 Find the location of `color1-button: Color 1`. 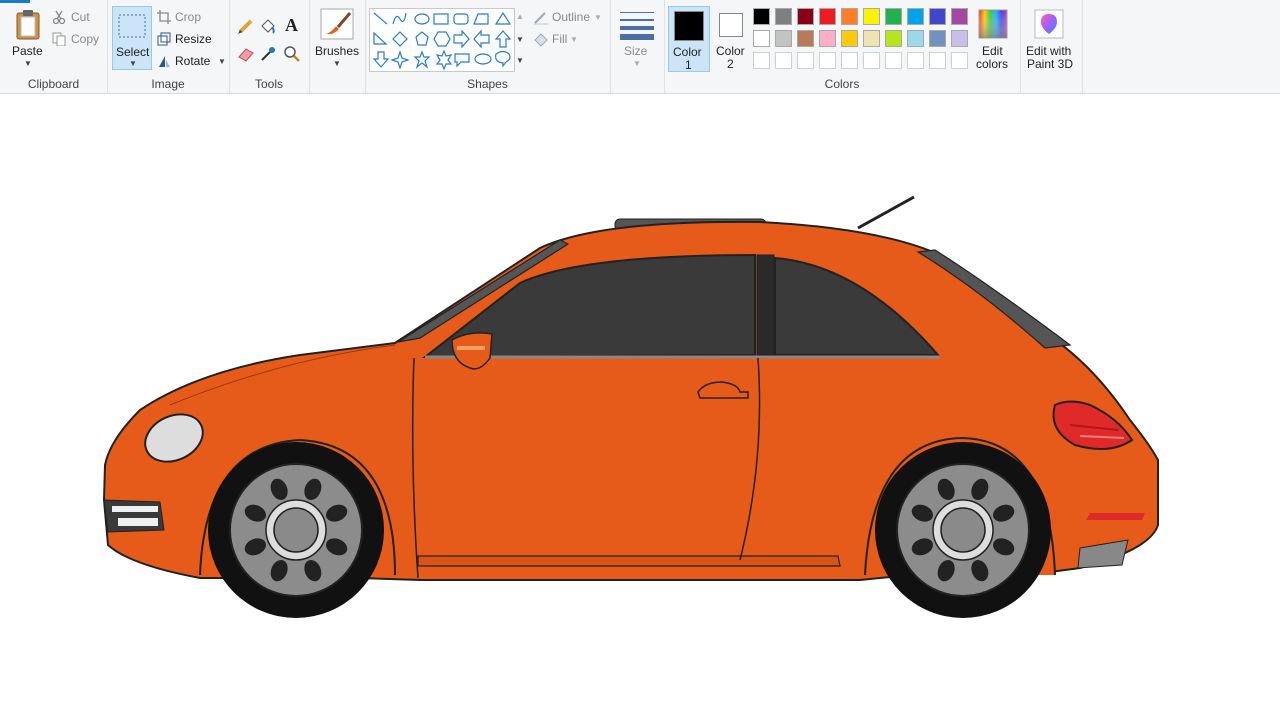

color1-button: Color 1 is located at coordinates (689, 39).